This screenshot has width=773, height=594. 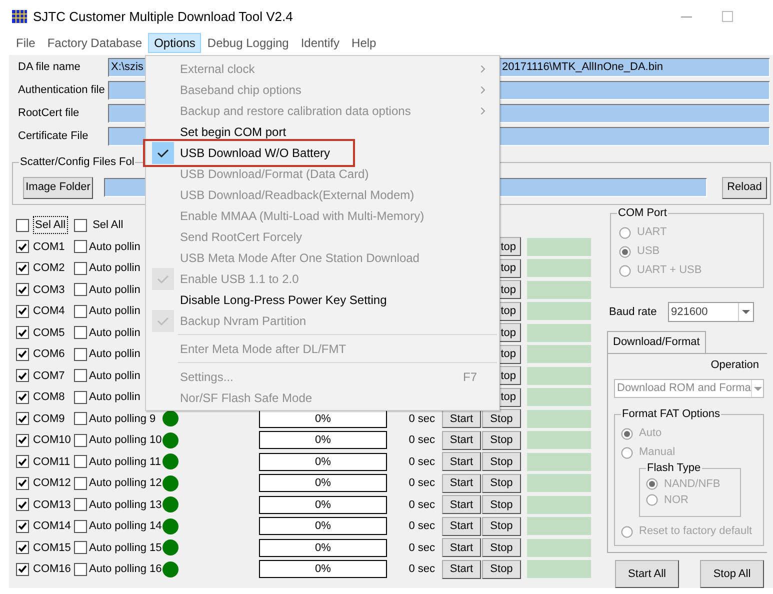 I want to click on menu-item-label: Enter Meta Mode after DL/FMT, so click(x=263, y=349).